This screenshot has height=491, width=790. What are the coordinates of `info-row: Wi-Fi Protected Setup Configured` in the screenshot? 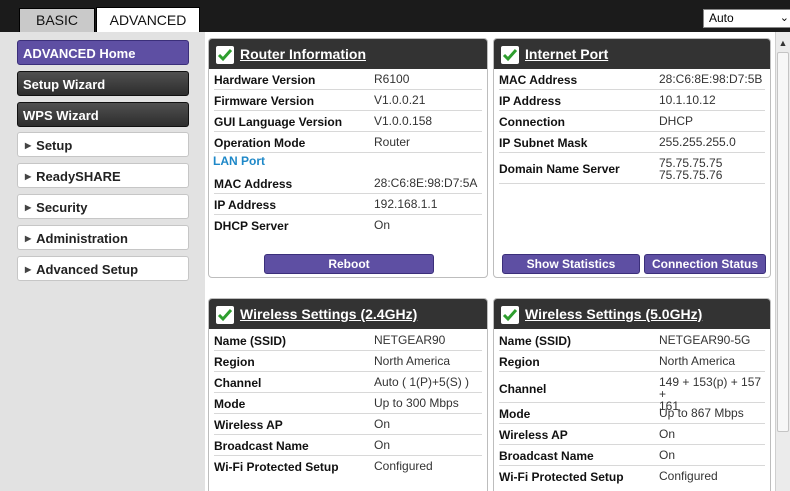 It's located at (632, 477).